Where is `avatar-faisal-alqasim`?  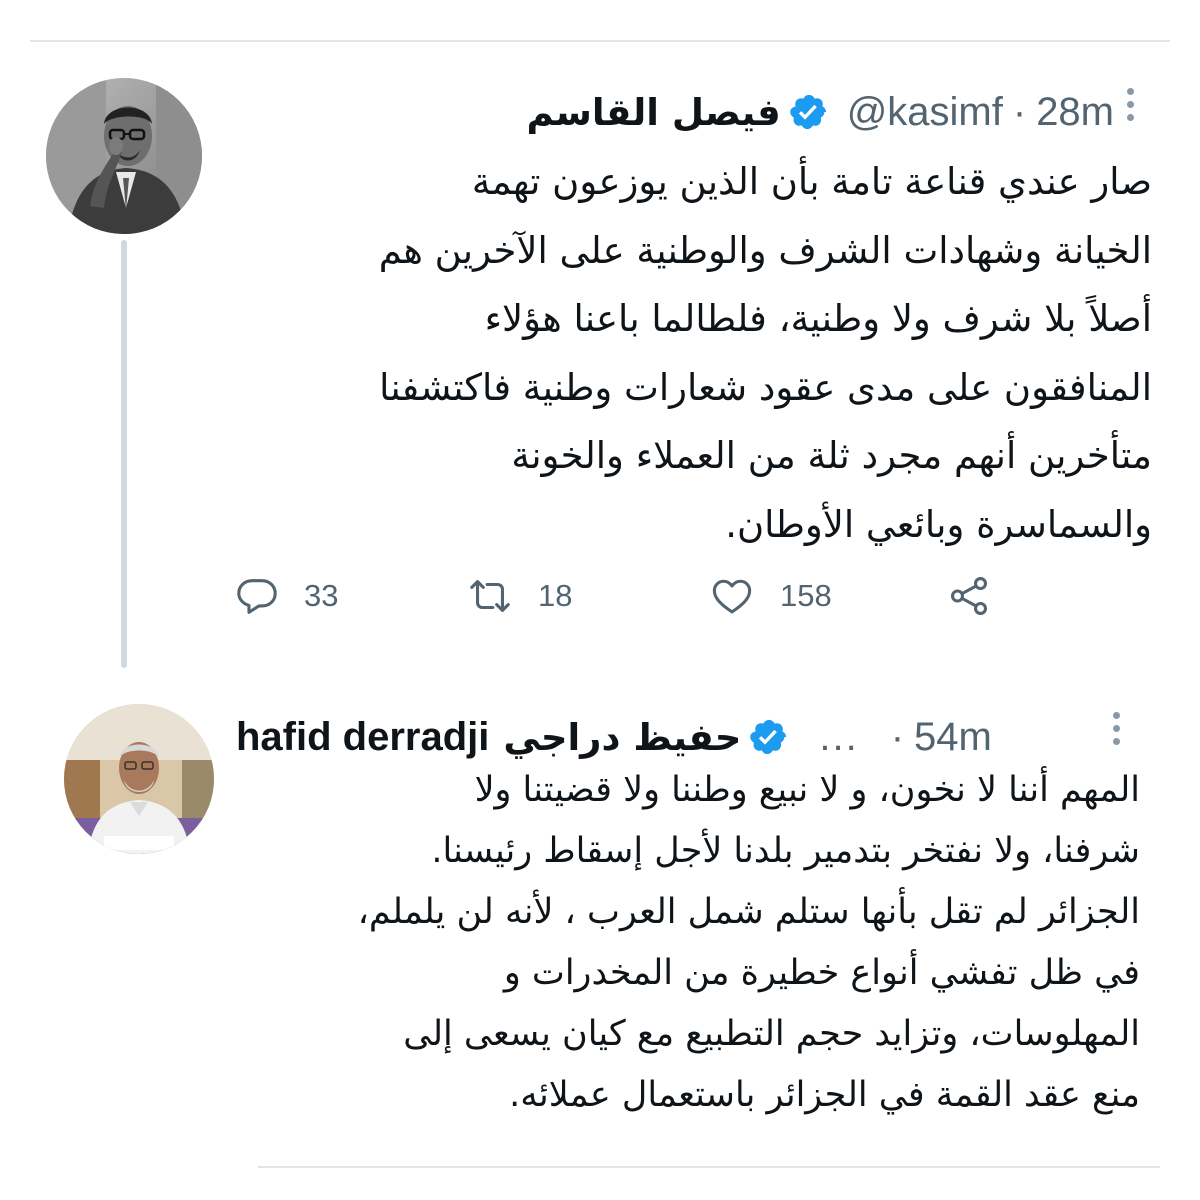
avatar-faisal-alqasim is located at coordinates (124, 156).